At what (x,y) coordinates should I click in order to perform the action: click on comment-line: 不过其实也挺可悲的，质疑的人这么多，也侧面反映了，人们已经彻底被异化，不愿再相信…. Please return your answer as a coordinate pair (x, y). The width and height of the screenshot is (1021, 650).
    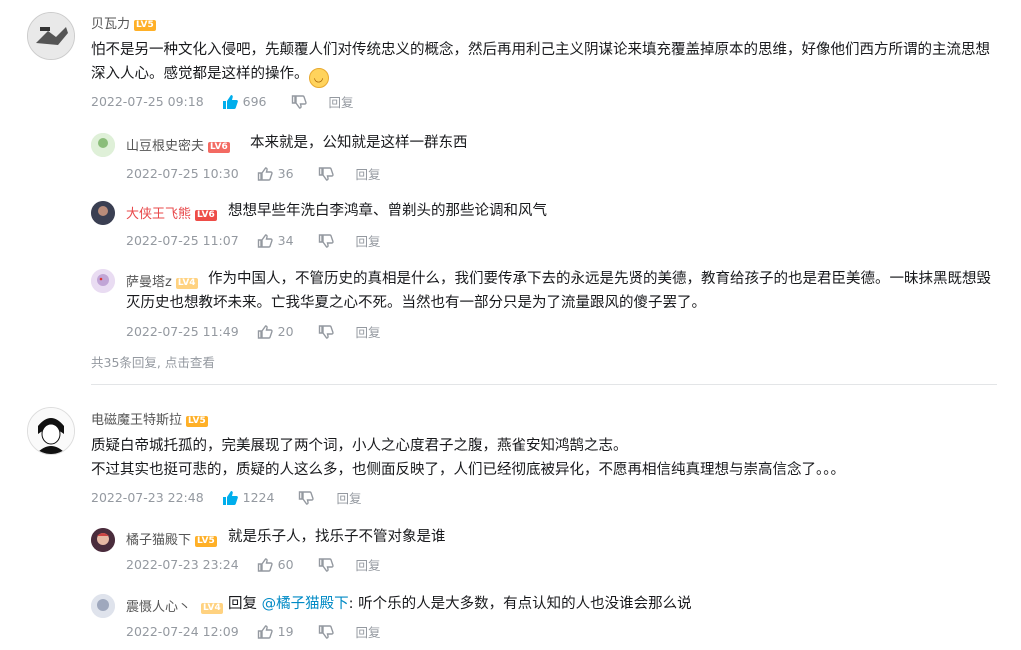
    Looking at the image, I should click on (468, 470).